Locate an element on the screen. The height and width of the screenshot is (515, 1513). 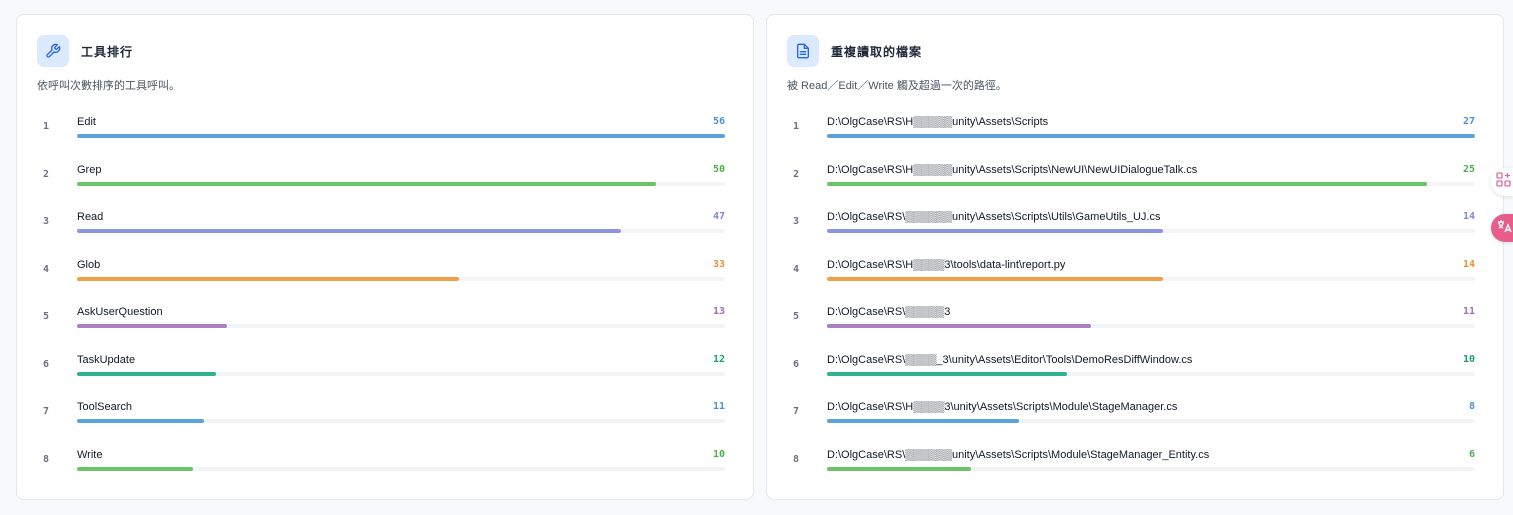
card-title: 重複讀取的檔案 is located at coordinates (877, 51).